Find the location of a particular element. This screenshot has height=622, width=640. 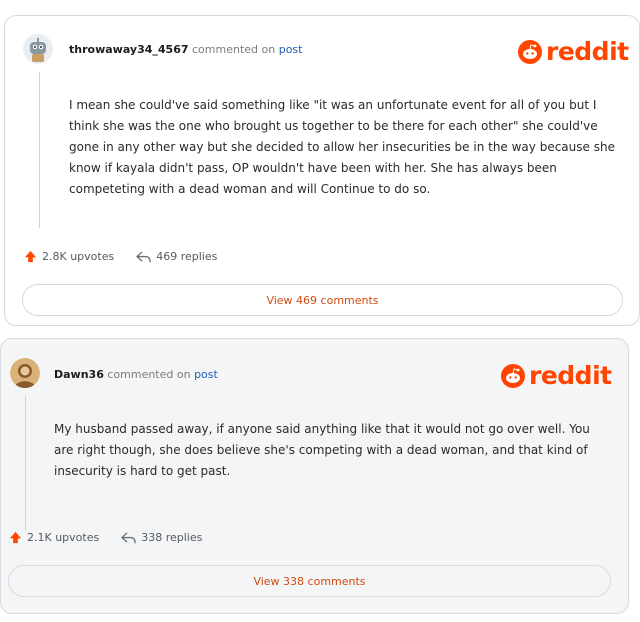

replies-stat: 338 replies is located at coordinates (161, 537).